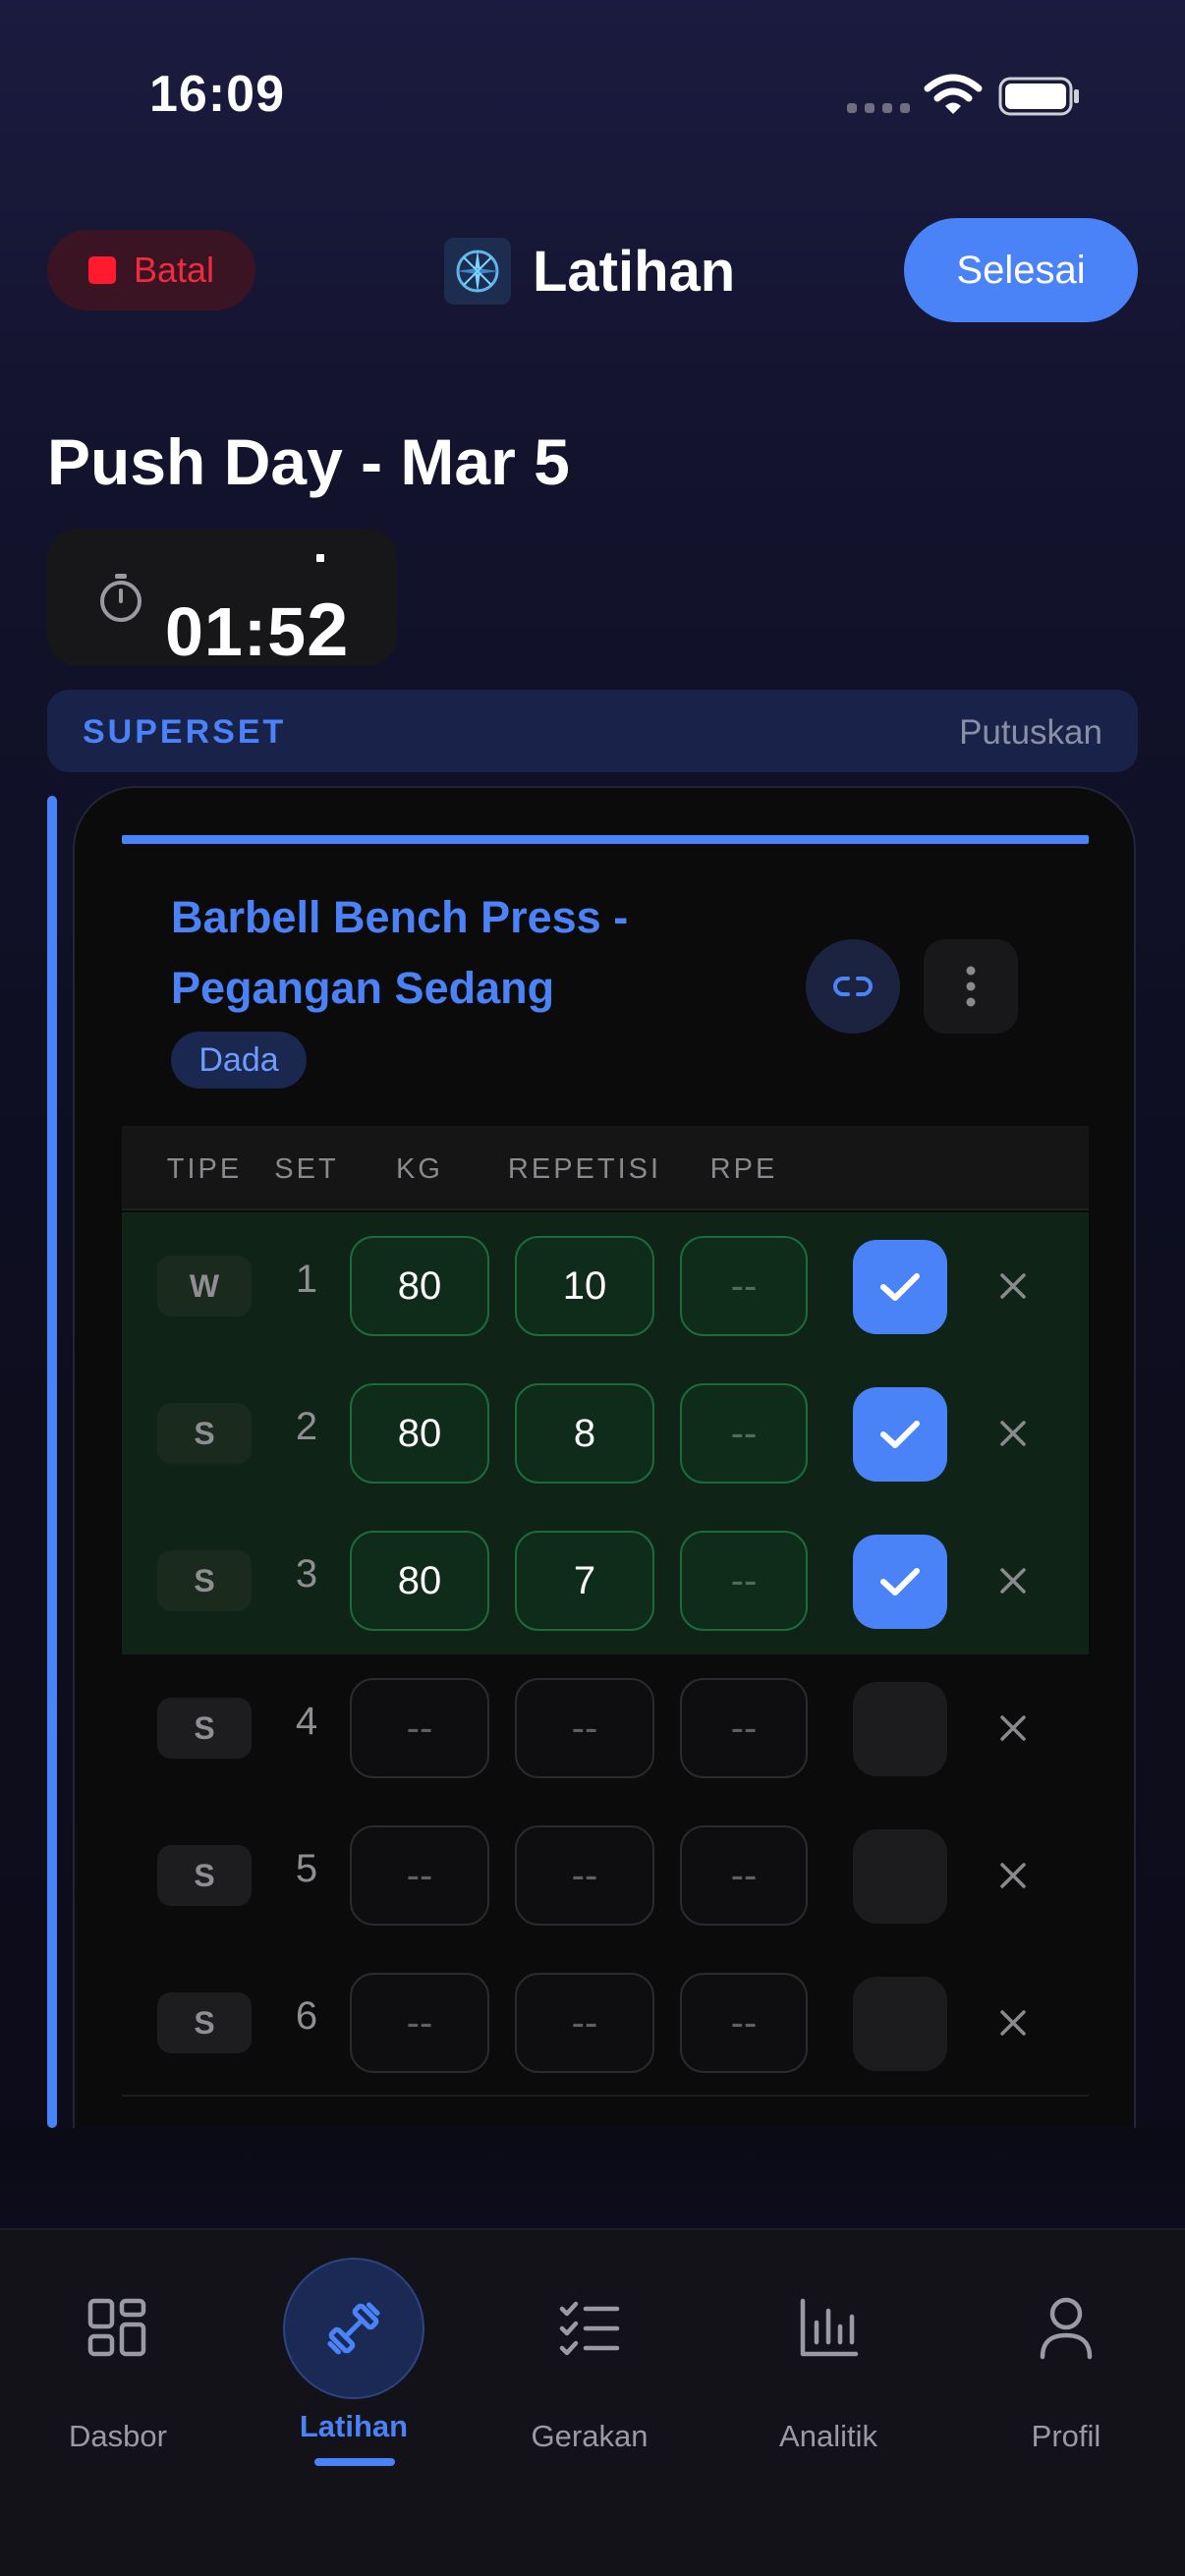 The image size is (1185, 2576). I want to click on more-vertical-icon, so click(971, 986).